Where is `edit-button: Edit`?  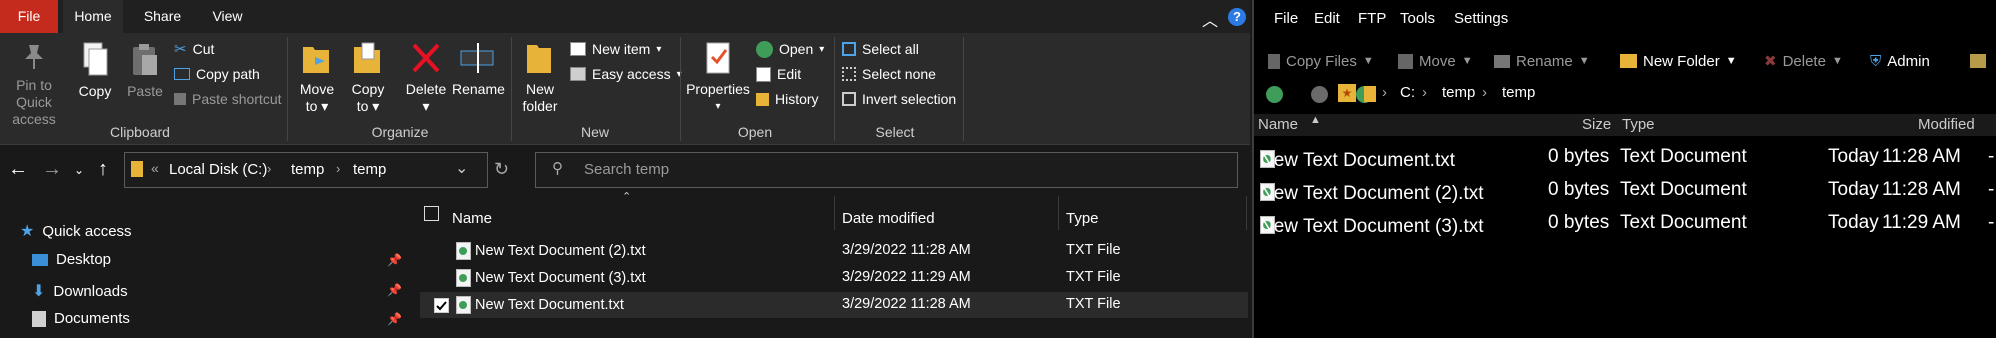
edit-button: Edit is located at coordinates (778, 74).